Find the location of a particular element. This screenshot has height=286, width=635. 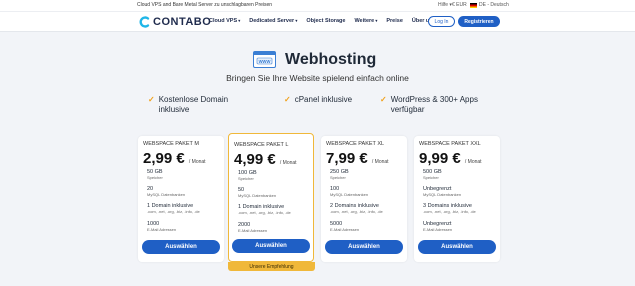

nav-item-cloud-vps: Cloud VPS is located at coordinates (224, 21).